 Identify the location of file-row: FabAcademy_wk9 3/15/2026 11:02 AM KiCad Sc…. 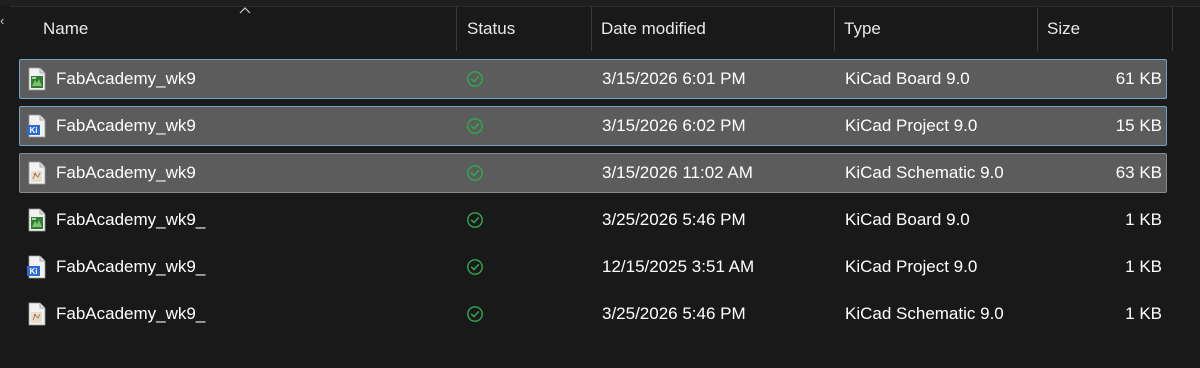
(593, 173).